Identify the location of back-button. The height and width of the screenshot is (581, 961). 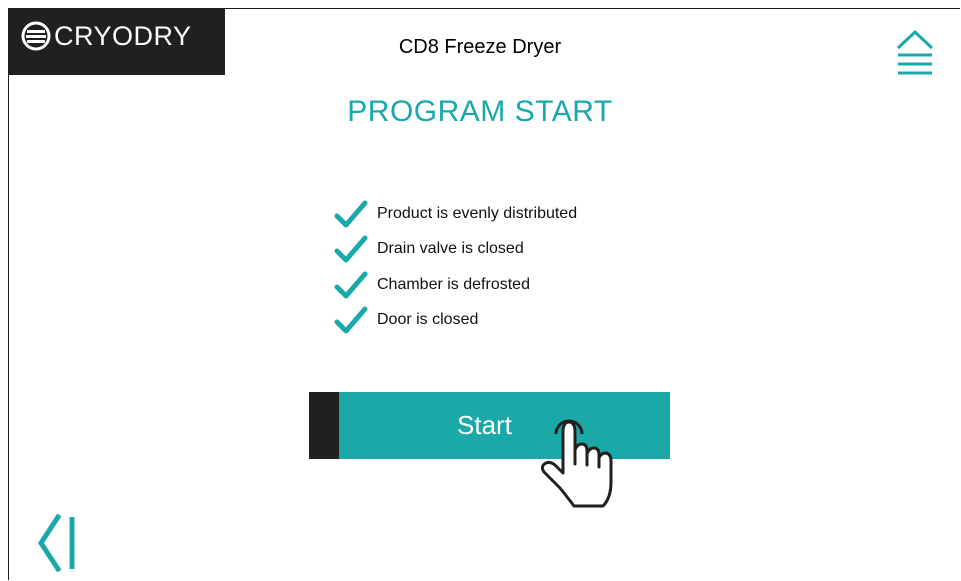
(57, 541).